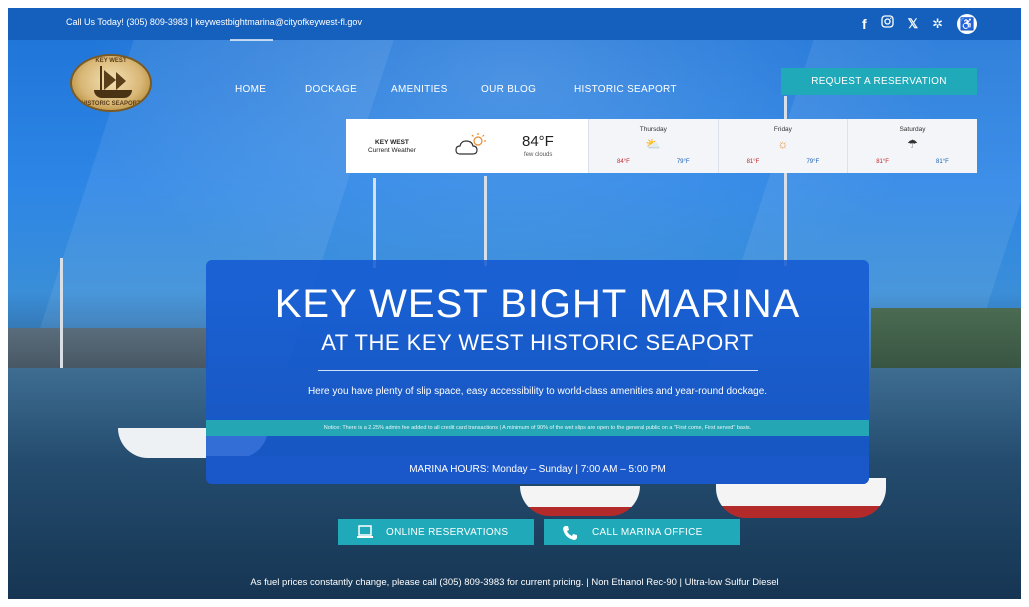  I want to click on forecast-low: 81°F, so click(942, 162).